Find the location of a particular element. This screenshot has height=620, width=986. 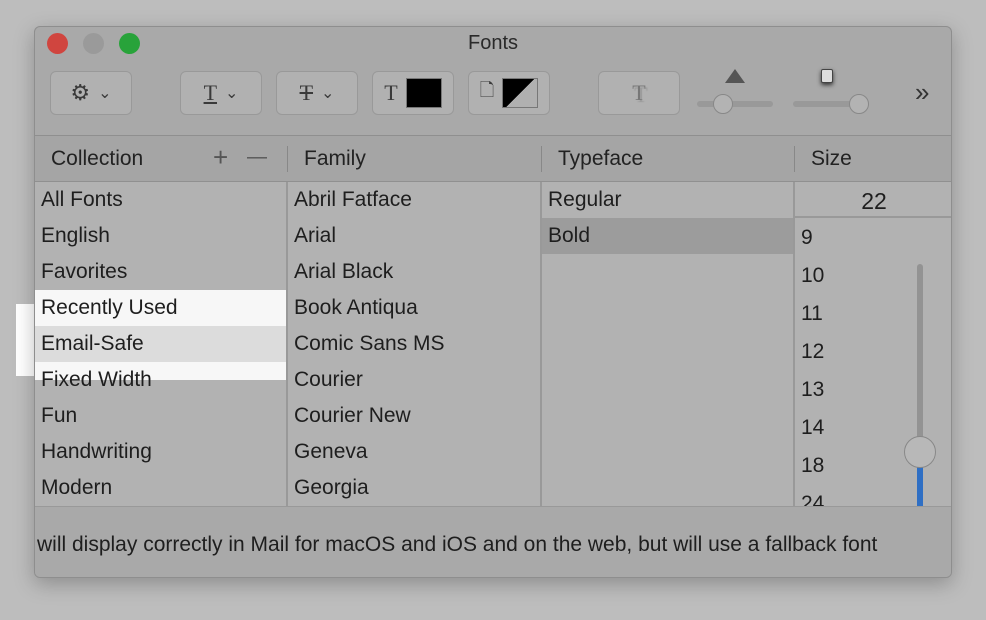

shadow-opacity-slider is located at coordinates (735, 104).